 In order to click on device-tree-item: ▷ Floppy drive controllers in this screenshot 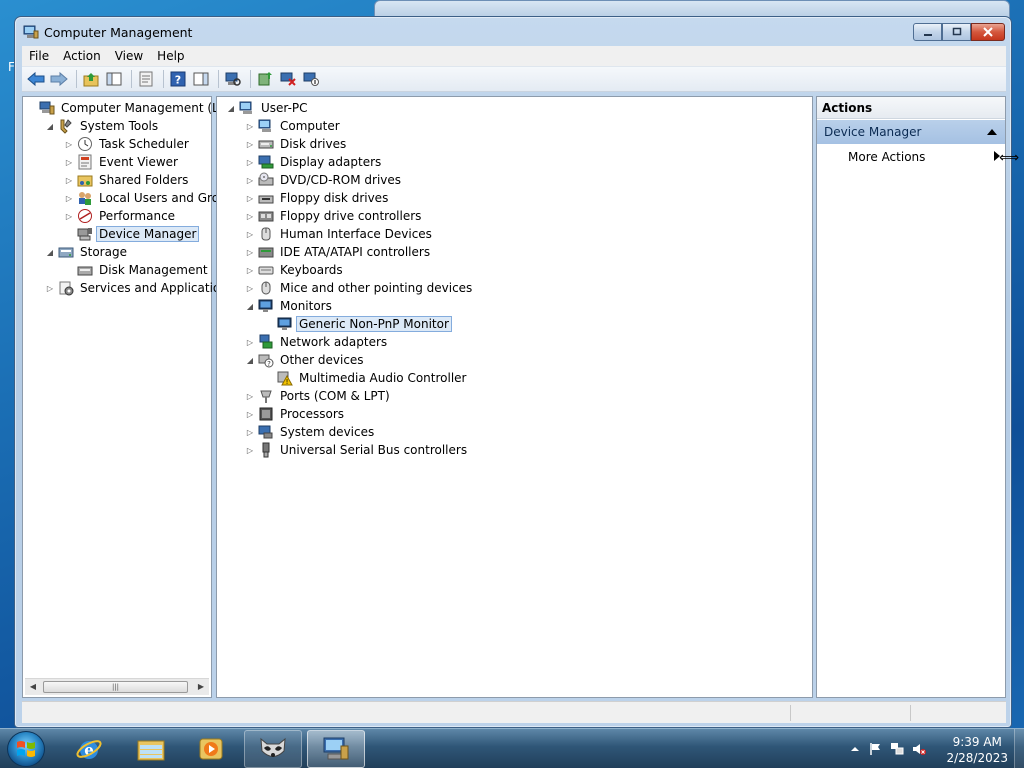, I will do `click(334, 216)`.